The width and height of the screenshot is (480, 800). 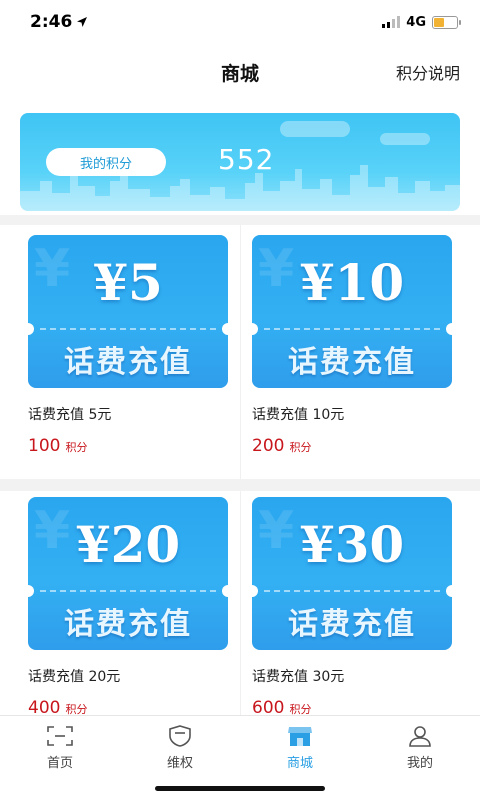 I want to click on shield-icon, so click(x=180, y=736).